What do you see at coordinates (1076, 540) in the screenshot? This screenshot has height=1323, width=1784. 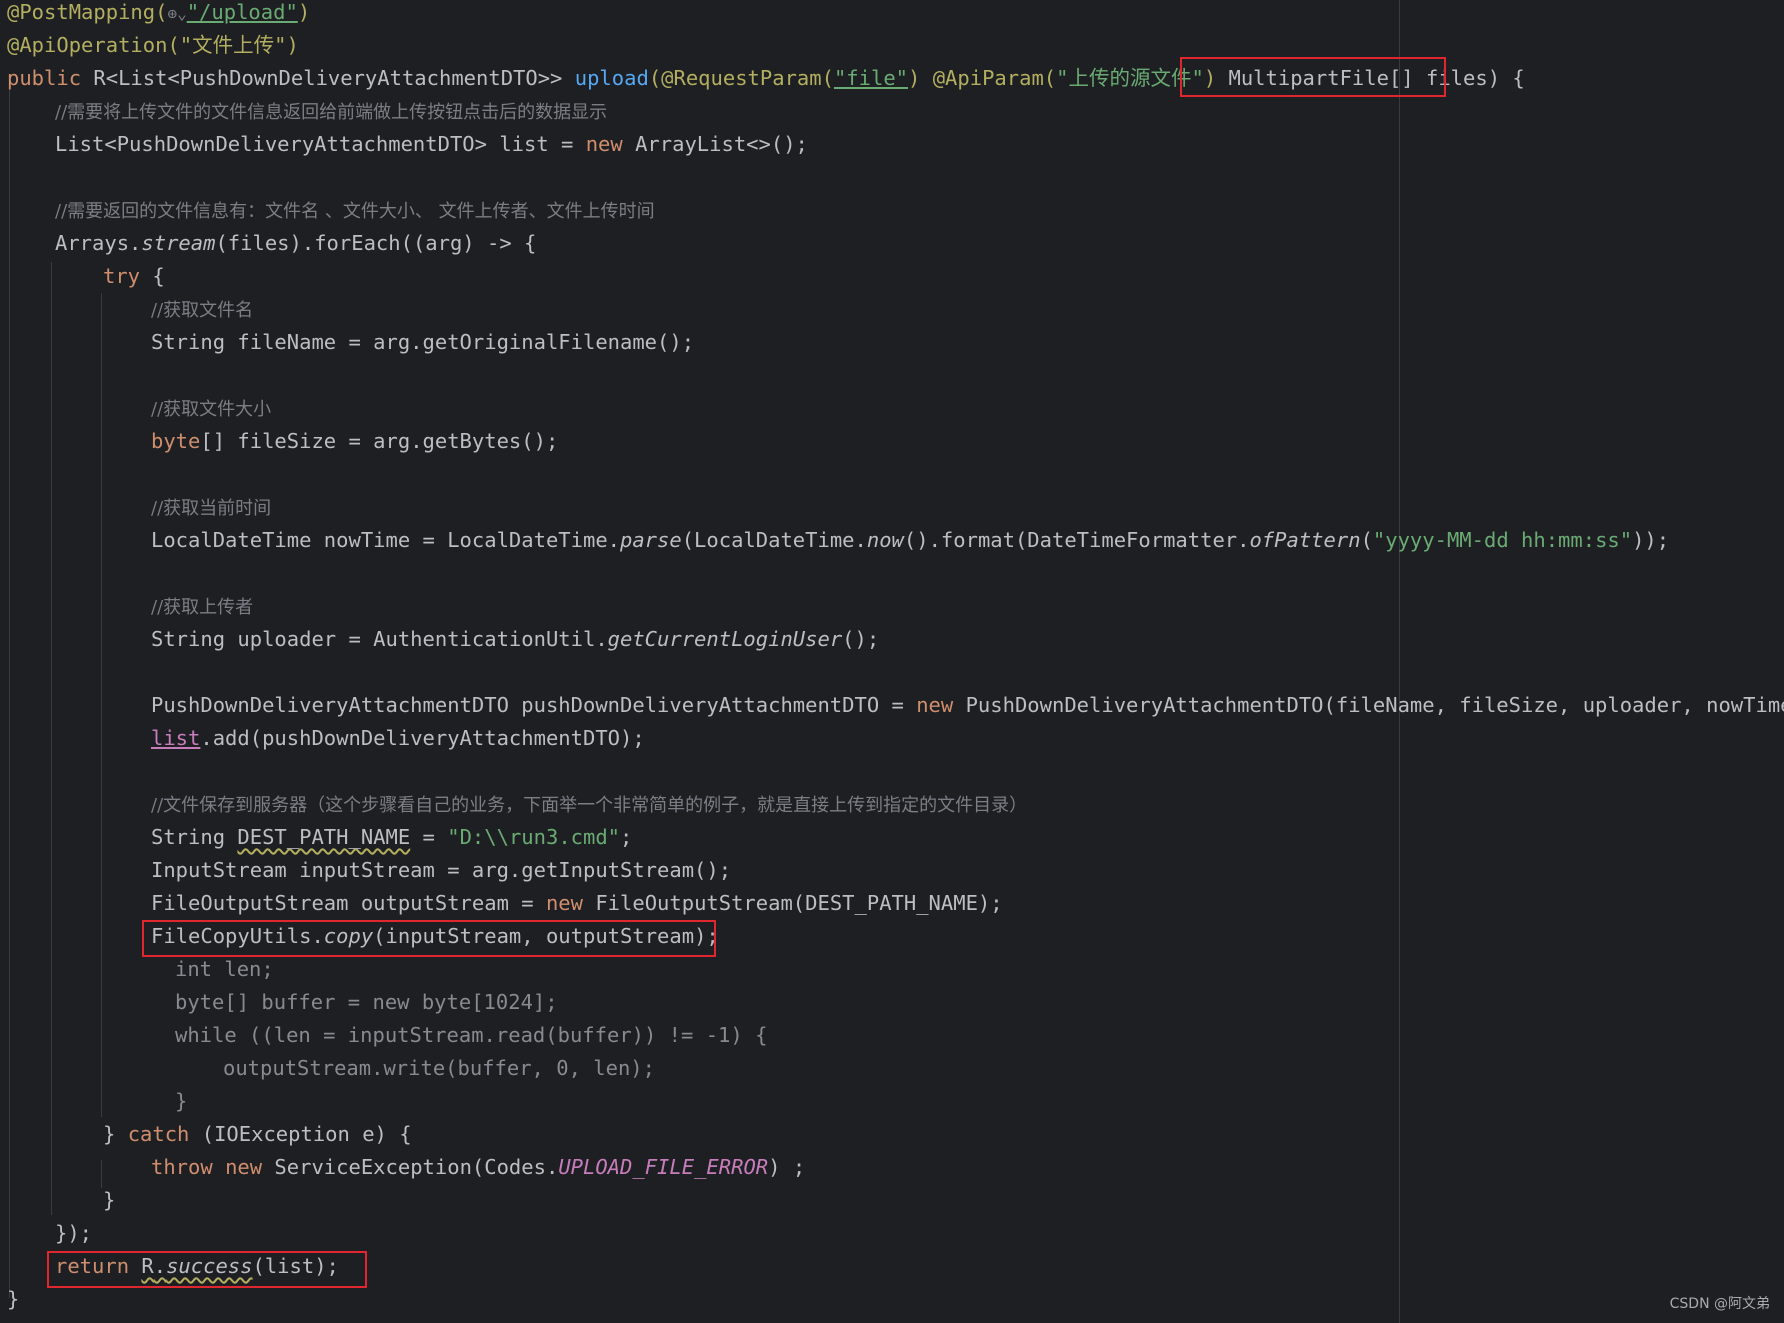 I see `code-text: ().format(DateTimeFormatter.` at bounding box center [1076, 540].